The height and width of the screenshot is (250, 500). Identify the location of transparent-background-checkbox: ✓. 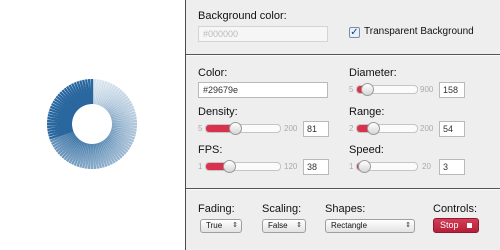
(354, 32).